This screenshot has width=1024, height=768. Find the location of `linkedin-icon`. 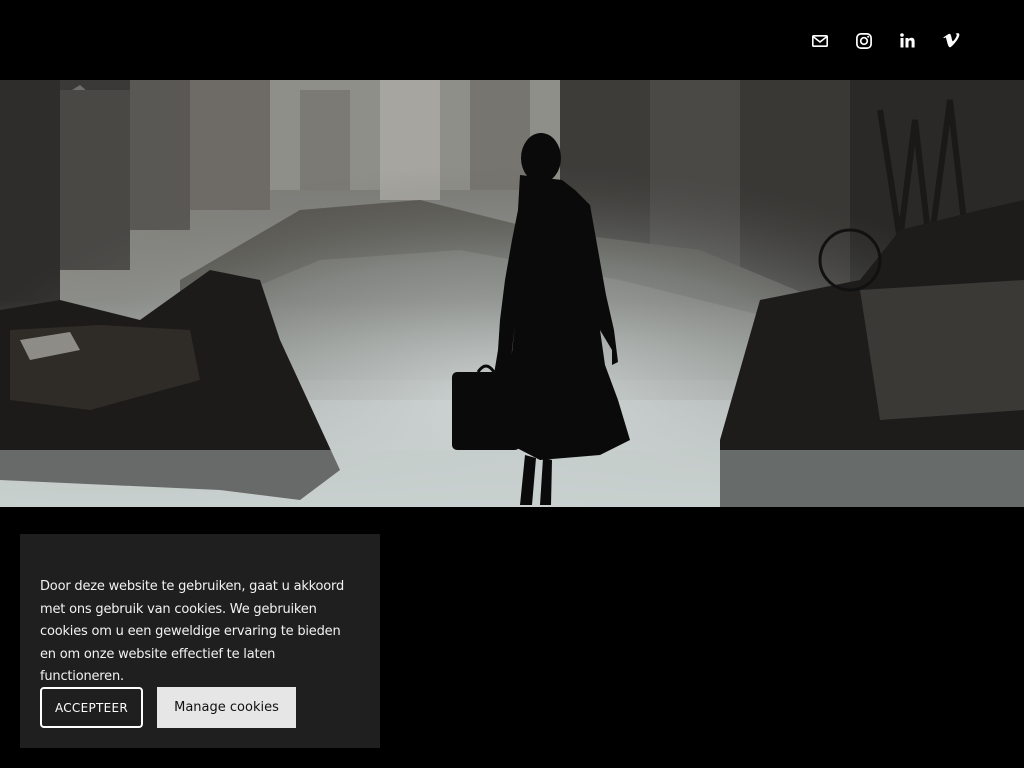

linkedin-icon is located at coordinates (907, 40).